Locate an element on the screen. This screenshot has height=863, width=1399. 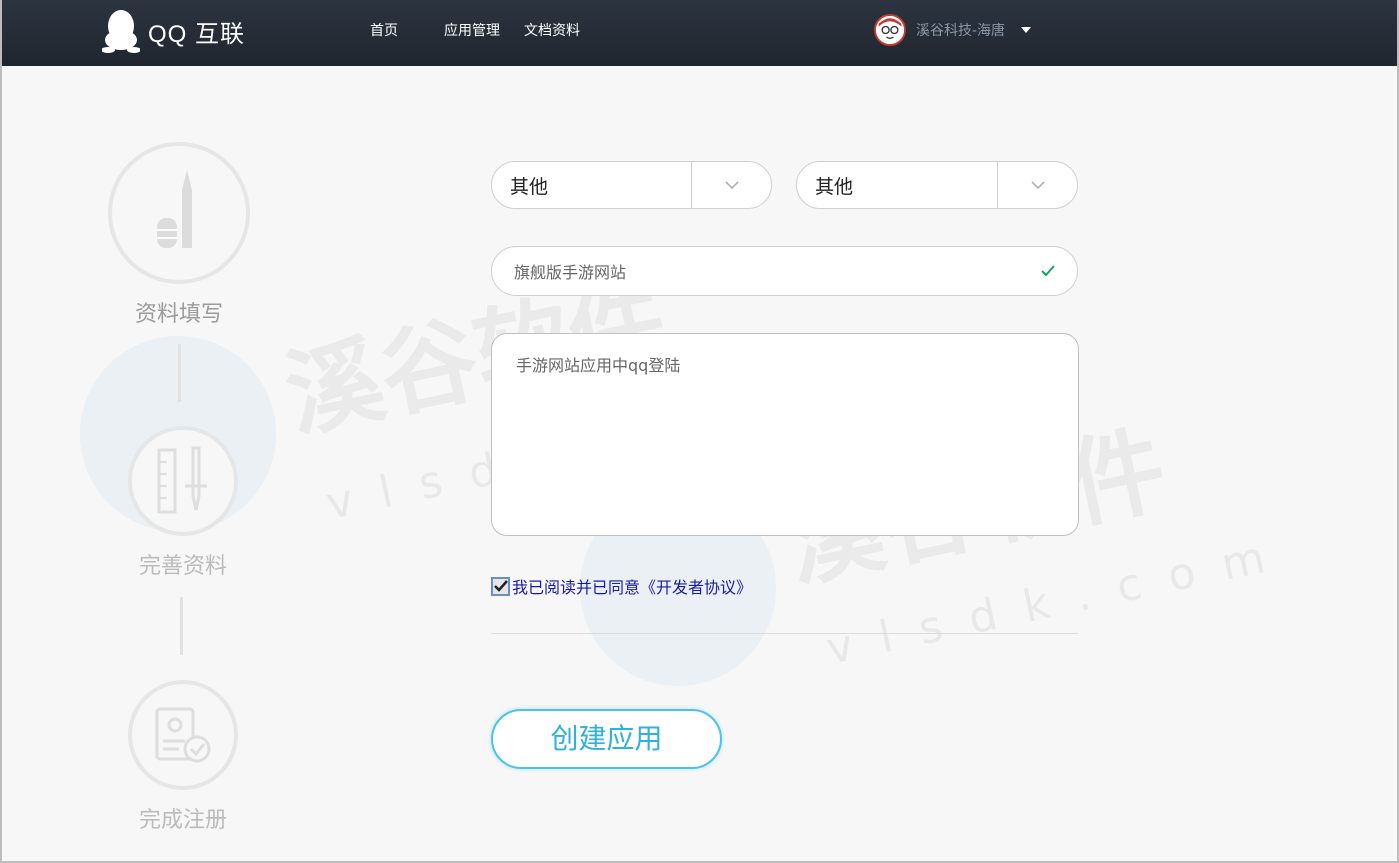
logo-text: QQ 互联 is located at coordinates (197, 34).